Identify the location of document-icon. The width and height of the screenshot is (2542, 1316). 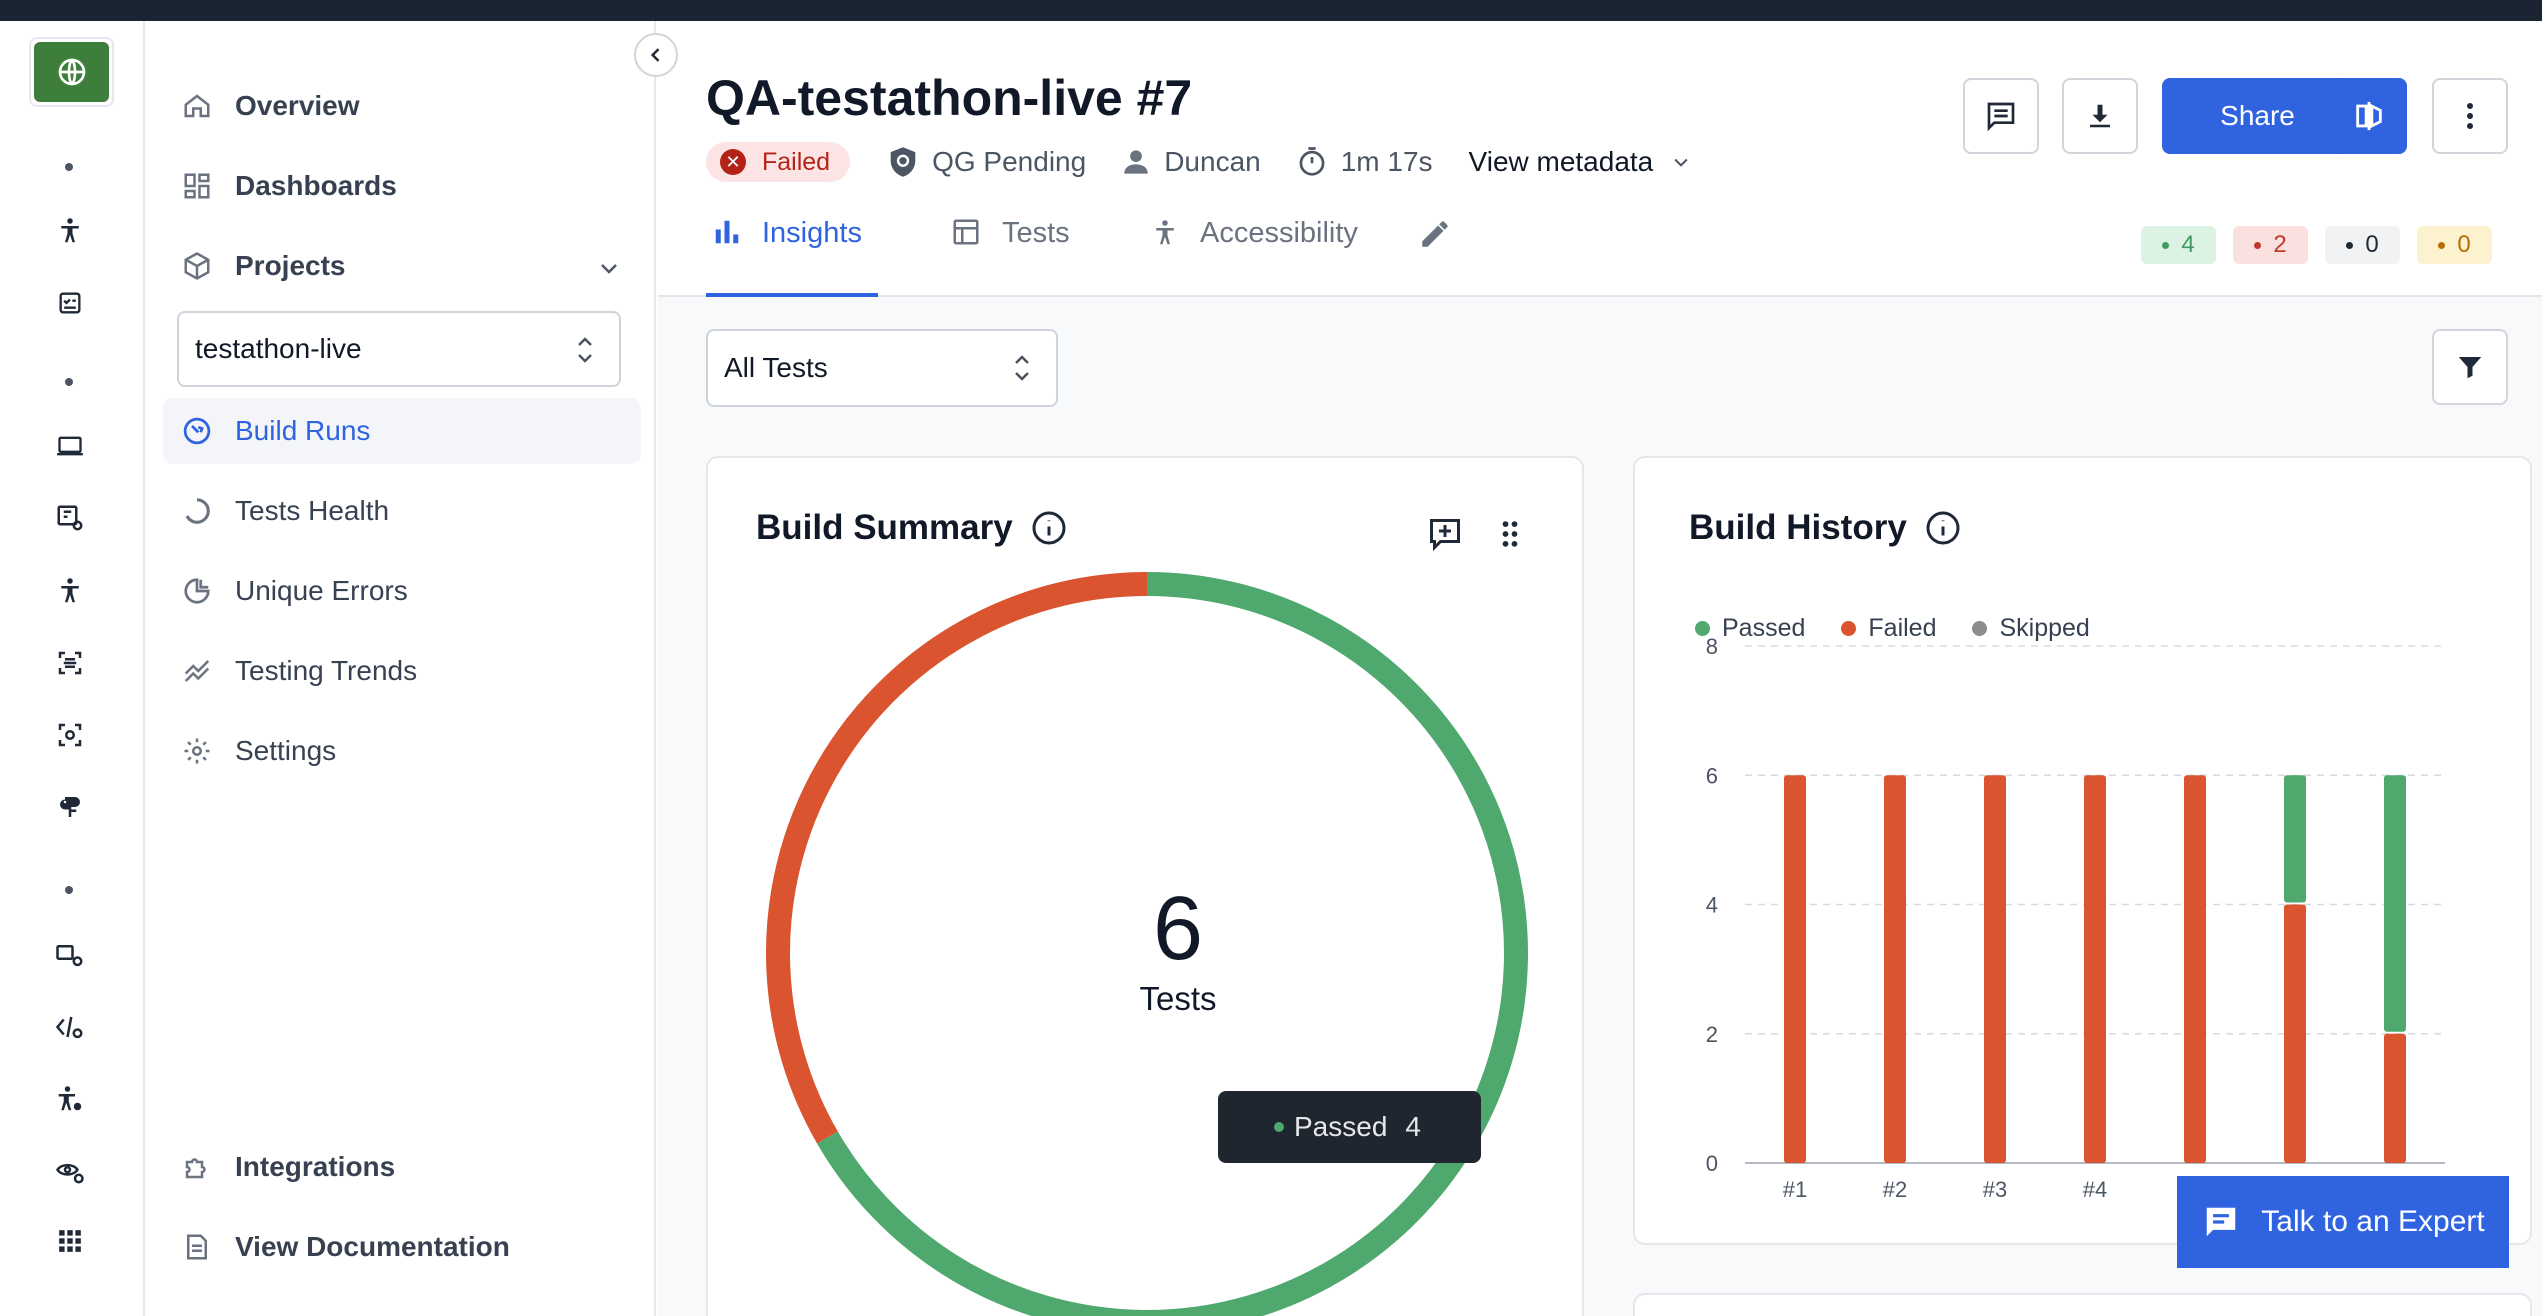
(197, 1247).